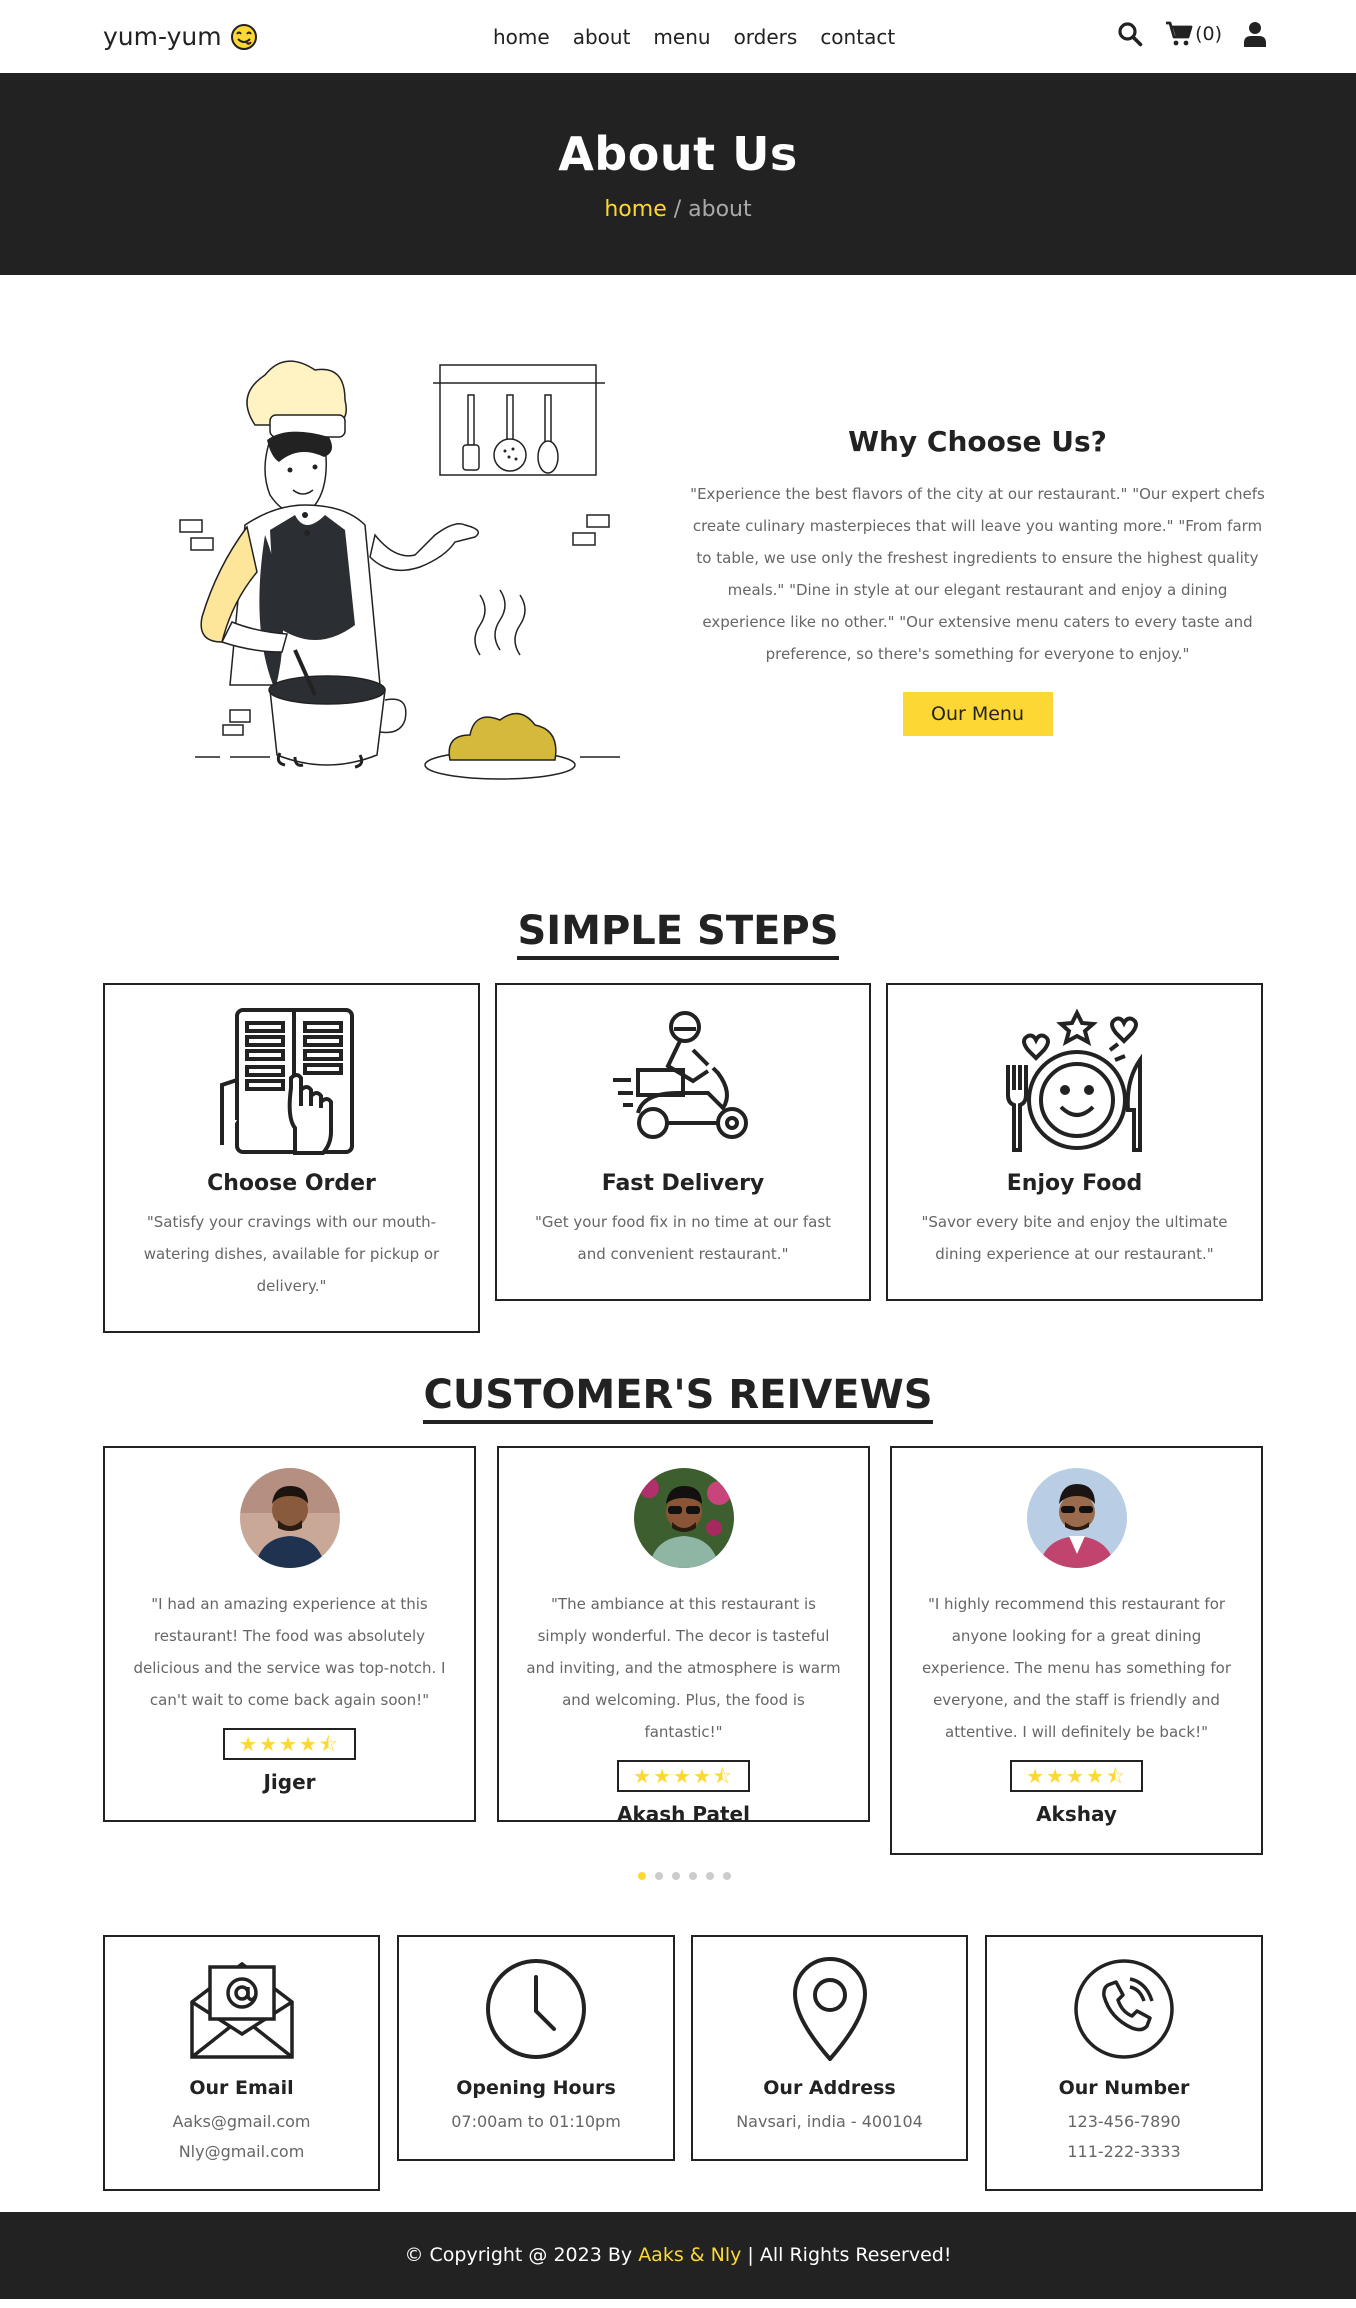 The width and height of the screenshot is (1356, 2308). I want to click on footer-rights: | All Rights Reserved!, so click(849, 2255).